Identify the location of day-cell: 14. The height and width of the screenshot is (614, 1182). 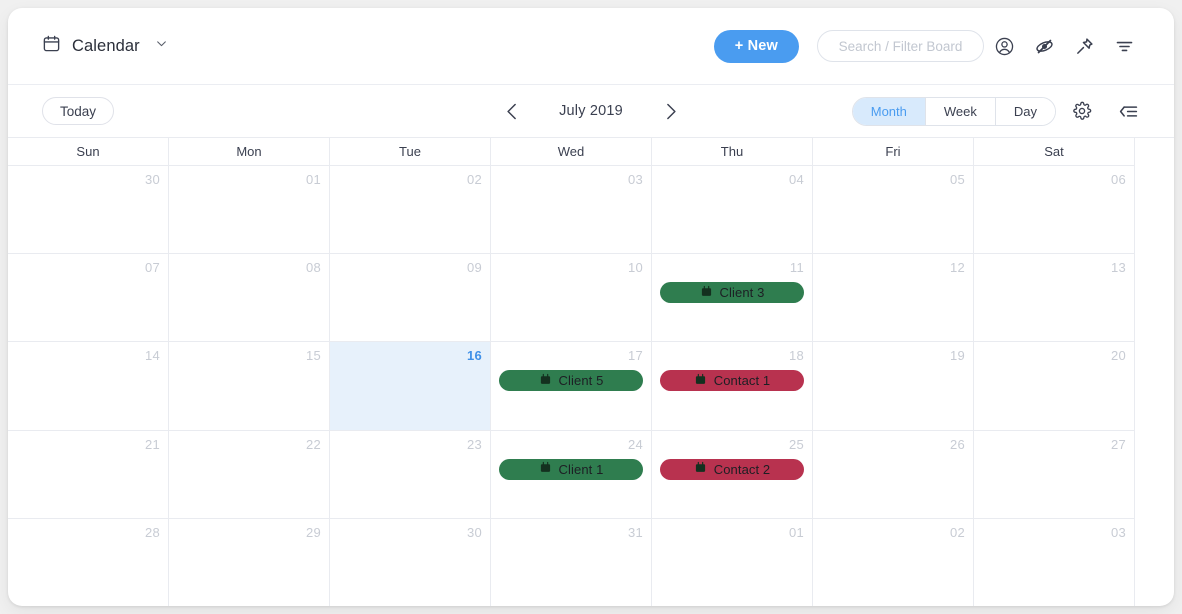
(88, 386).